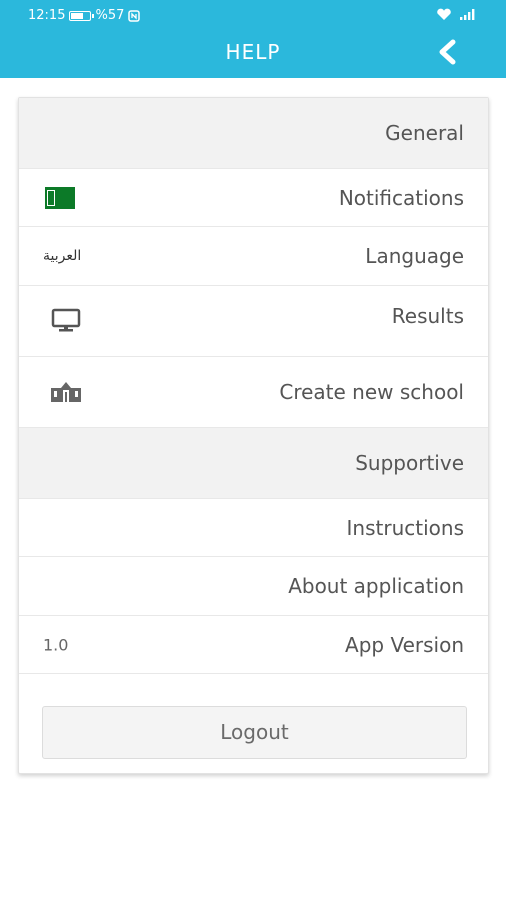  Describe the element at coordinates (62, 256) in the screenshot. I see `language-value: العربية` at that location.